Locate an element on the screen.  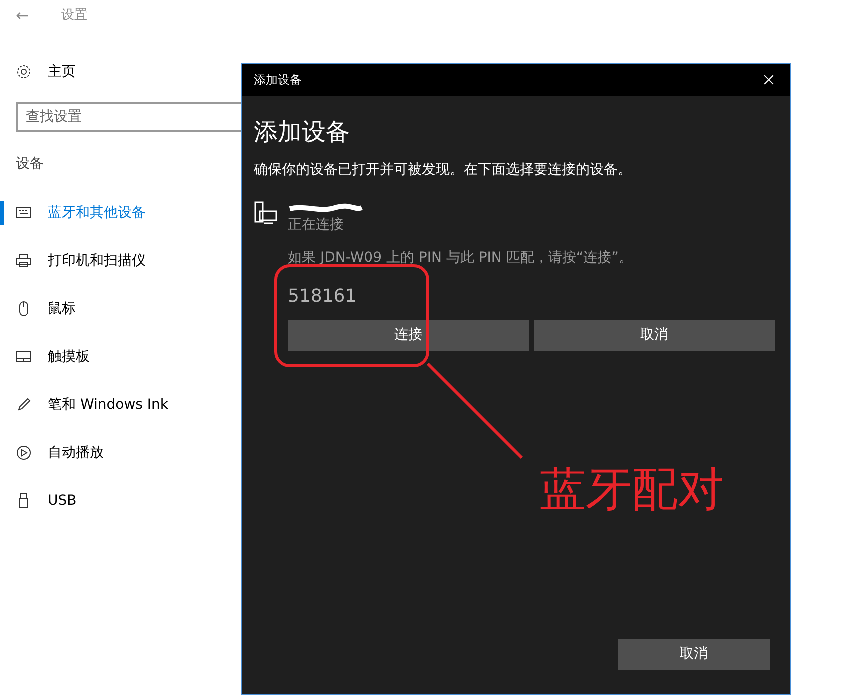
nav-item: 打印机和扫描仪 is located at coordinates (130, 261).